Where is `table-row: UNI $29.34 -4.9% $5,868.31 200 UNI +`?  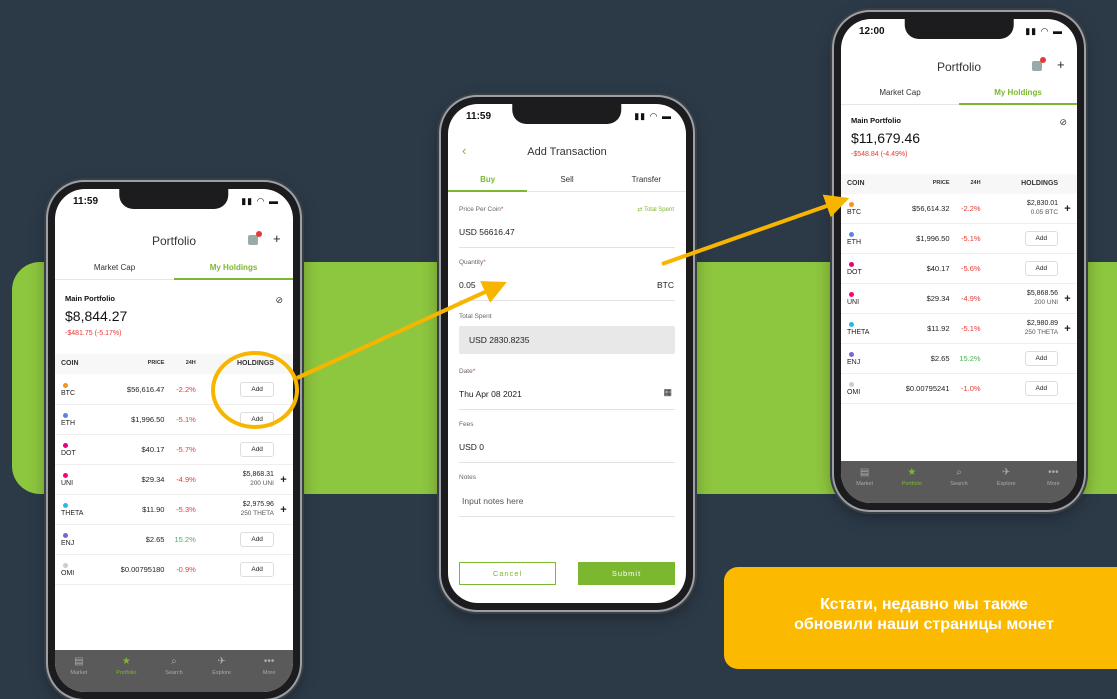
table-row: UNI $29.34 -4.9% $5,868.31 200 UNI + is located at coordinates (174, 480).